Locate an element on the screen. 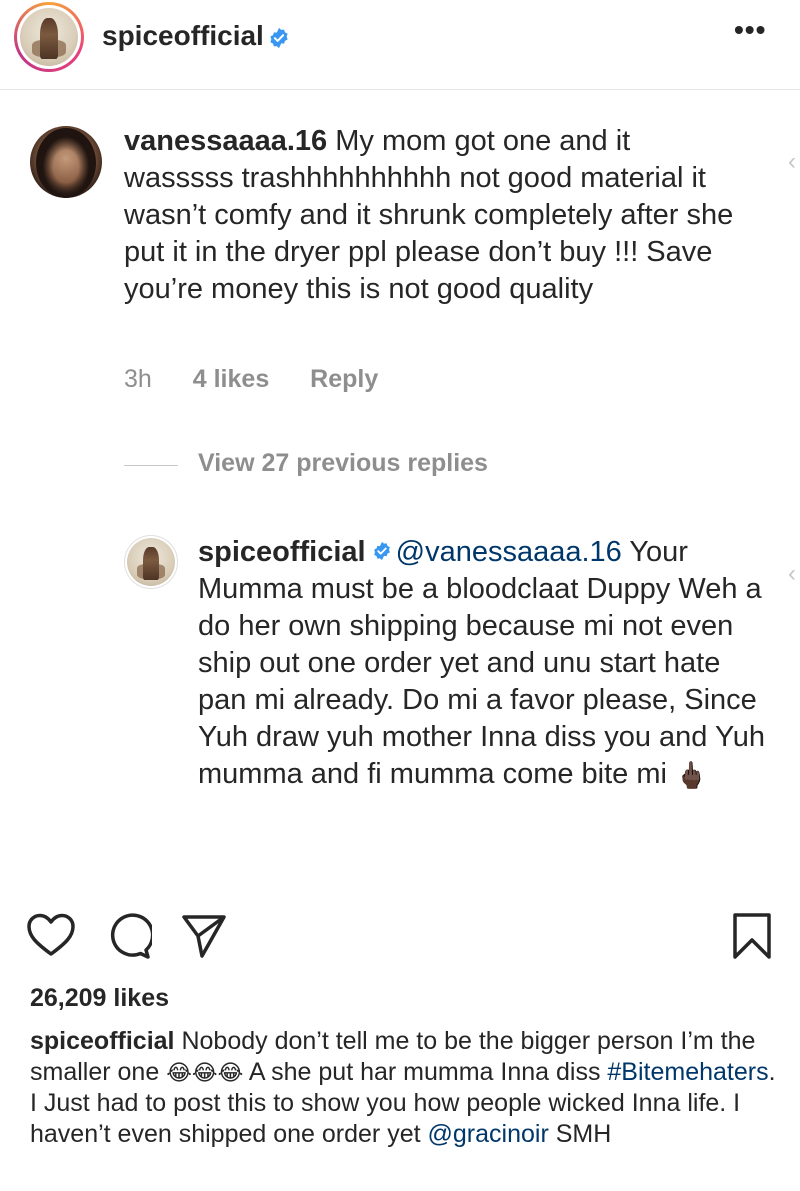 Image resolution: width=800 pixels, height=1191 pixels. caption-mention: @gracinoir is located at coordinates (488, 1134).